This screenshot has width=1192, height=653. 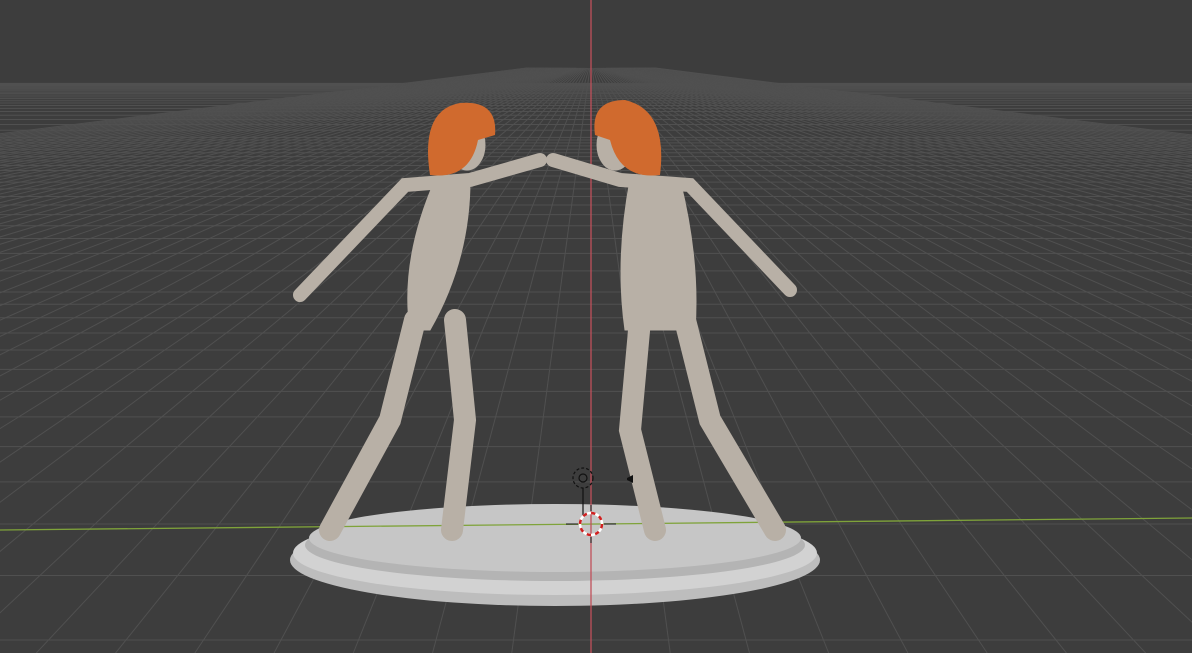 I want to click on speaker-icon, so click(x=630, y=479).